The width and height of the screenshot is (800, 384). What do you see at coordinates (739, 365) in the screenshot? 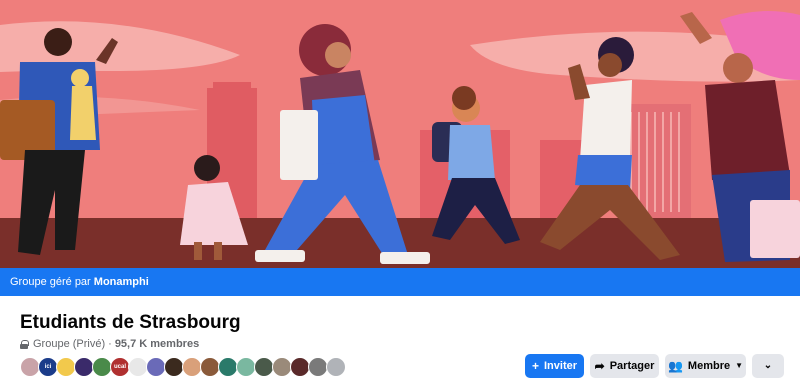
I see `caret-down-icon: ▼` at bounding box center [739, 365].